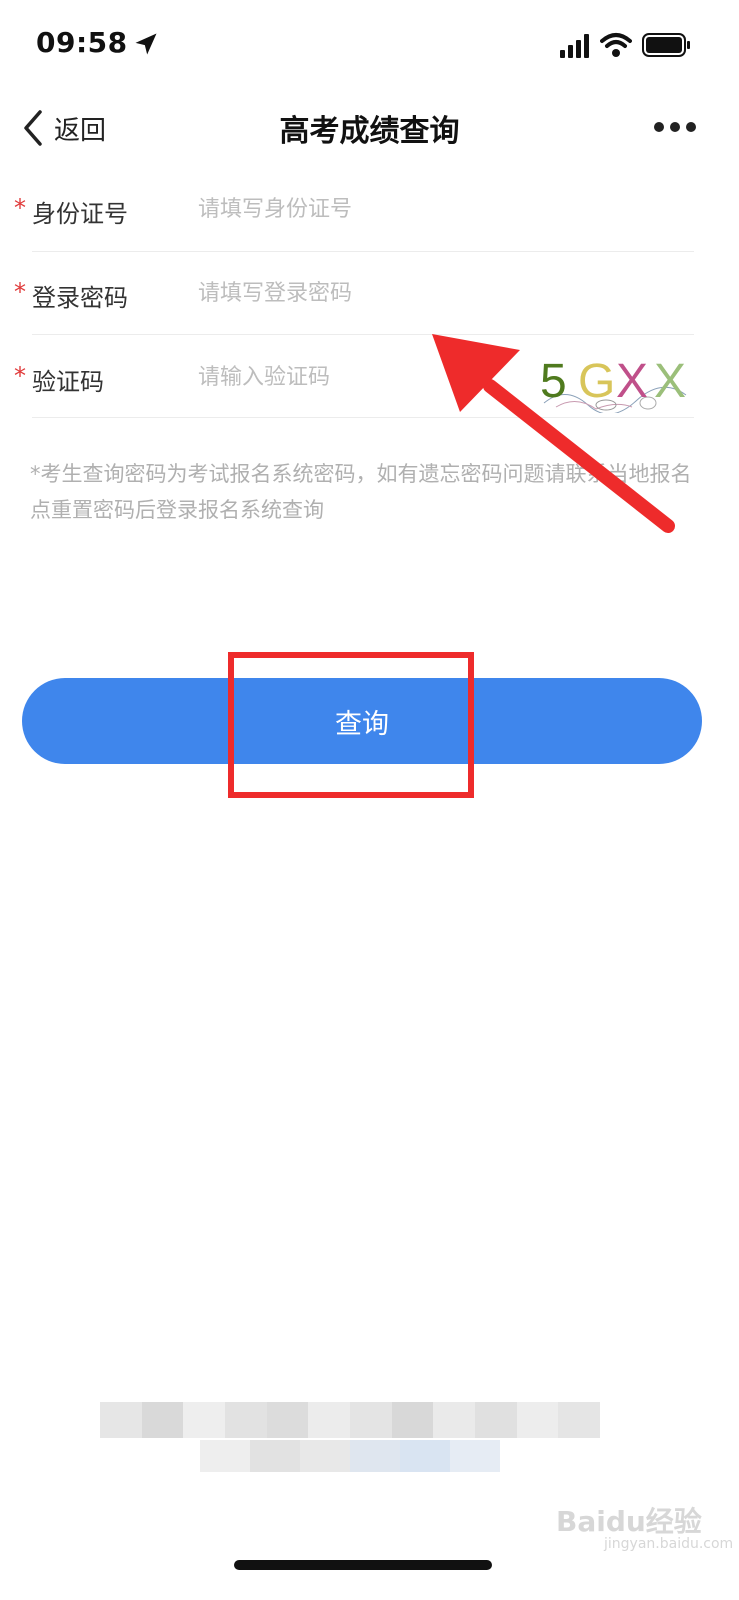 The width and height of the screenshot is (739, 1600). What do you see at coordinates (669, 1544) in the screenshot?
I see `watermark-url: jingyan.baidu.com` at bounding box center [669, 1544].